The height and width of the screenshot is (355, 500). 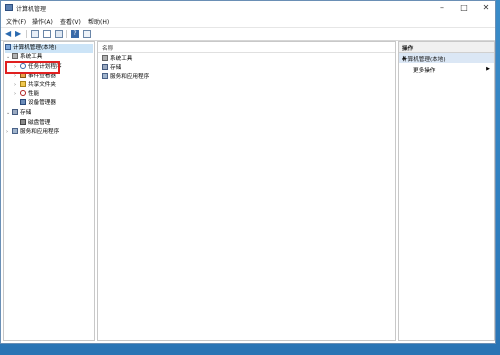 I want to click on tree-item-storage: ⌄ 存储, so click(x=18, y=113).